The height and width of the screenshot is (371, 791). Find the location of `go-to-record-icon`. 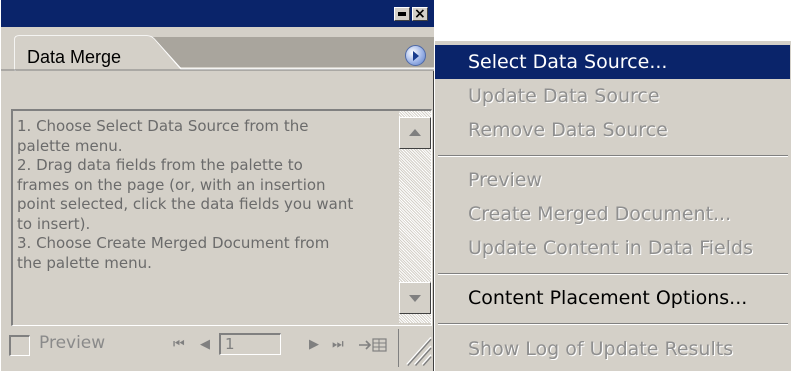

go-to-record-icon is located at coordinates (373, 345).